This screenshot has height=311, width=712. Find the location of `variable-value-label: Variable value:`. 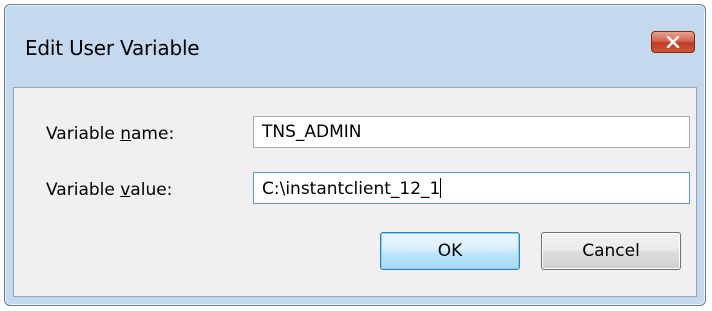

variable-value-label: Variable value: is located at coordinates (109, 190).